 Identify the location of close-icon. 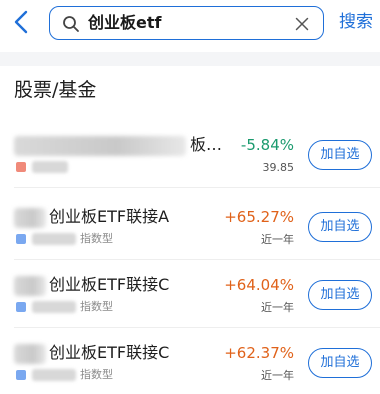
(302, 24).